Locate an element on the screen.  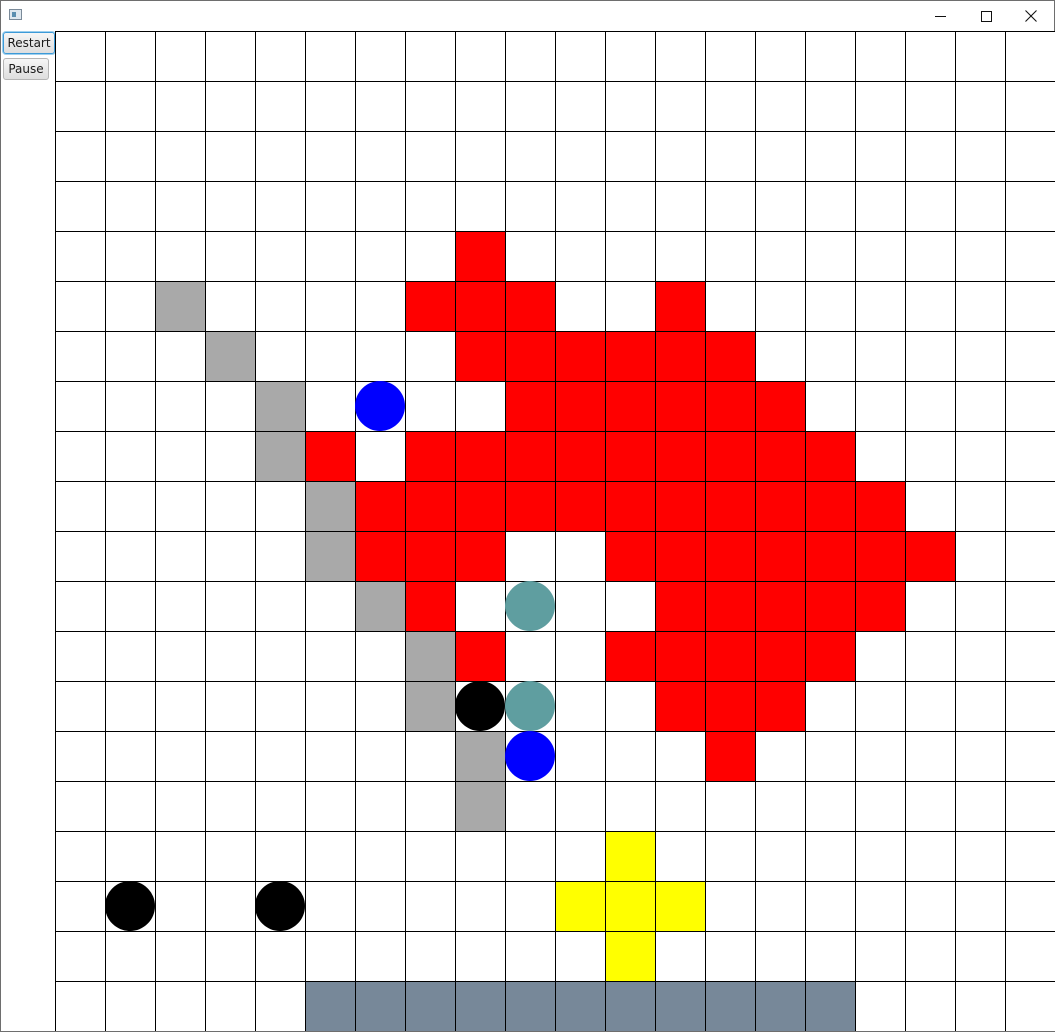
pause-button: Pause is located at coordinates (26, 69).